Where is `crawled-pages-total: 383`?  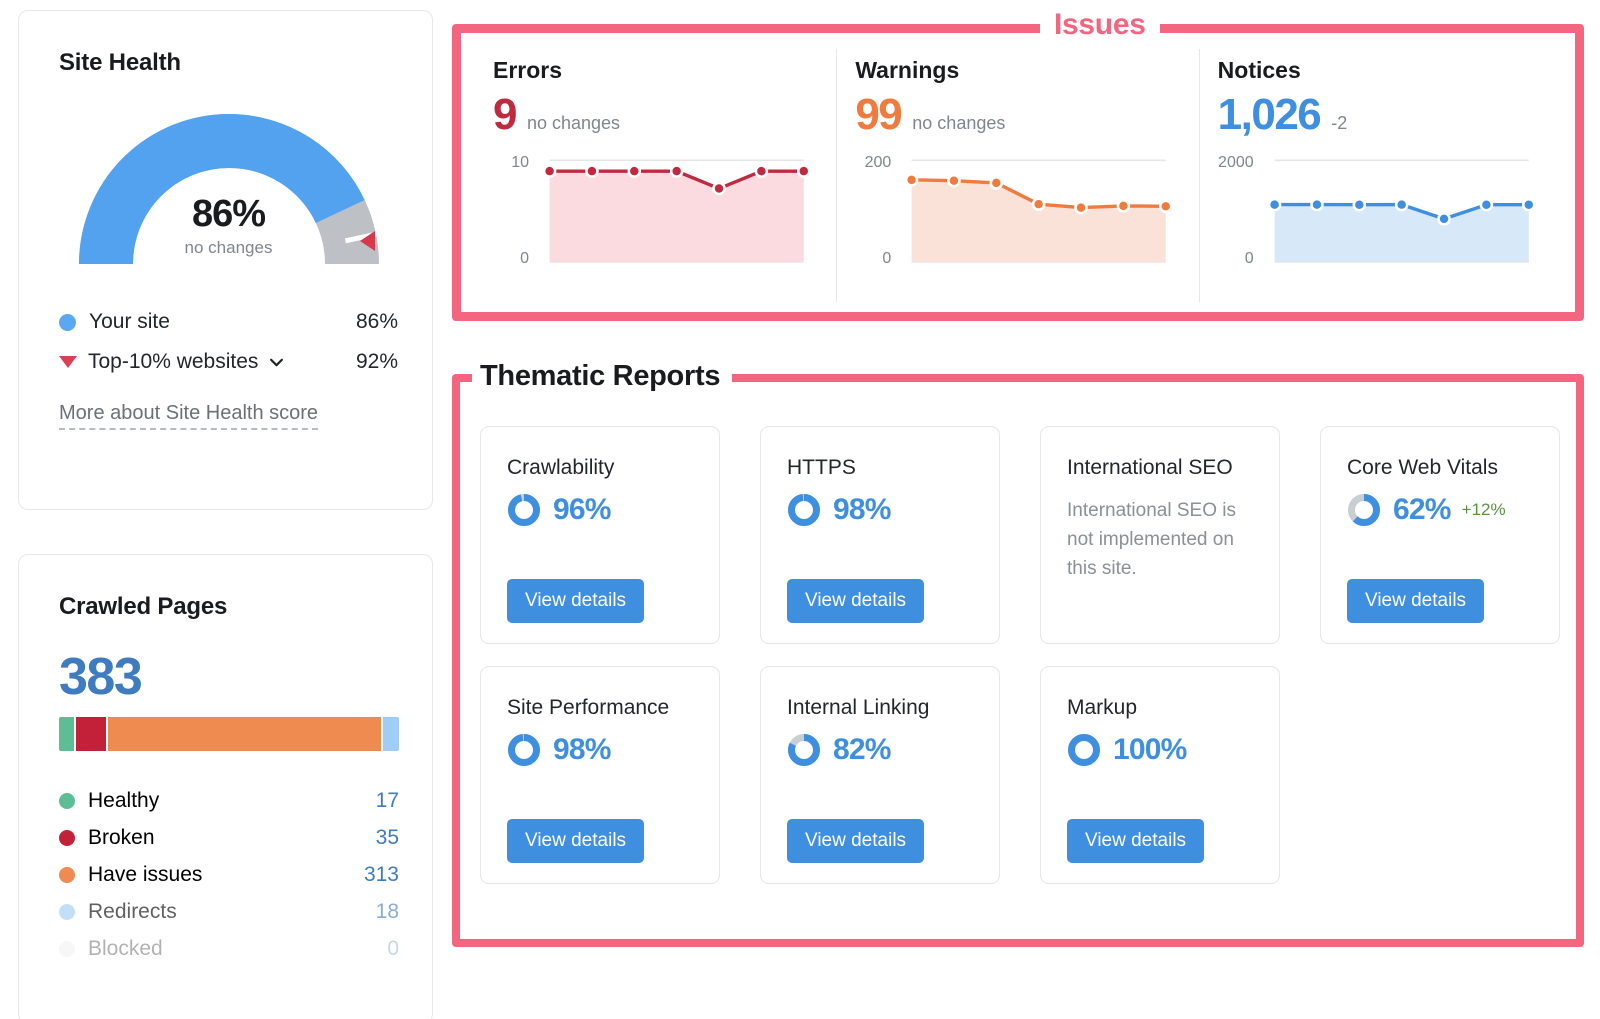
crawled-pages-total: 383 is located at coordinates (101, 677).